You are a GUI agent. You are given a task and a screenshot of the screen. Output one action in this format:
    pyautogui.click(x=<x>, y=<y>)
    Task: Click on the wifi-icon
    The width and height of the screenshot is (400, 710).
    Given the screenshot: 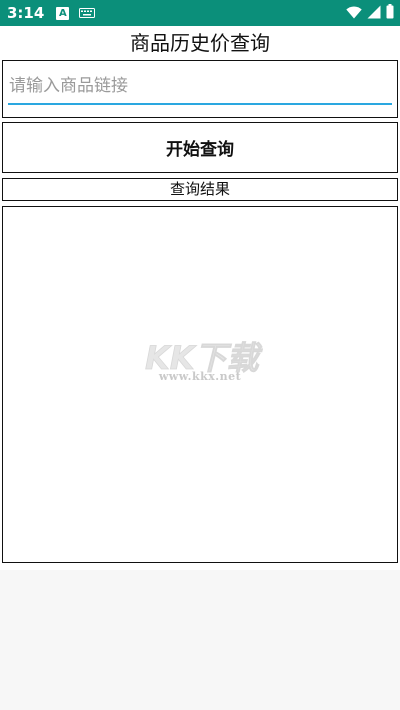 What is the action you would take?
    pyautogui.click(x=354, y=13)
    